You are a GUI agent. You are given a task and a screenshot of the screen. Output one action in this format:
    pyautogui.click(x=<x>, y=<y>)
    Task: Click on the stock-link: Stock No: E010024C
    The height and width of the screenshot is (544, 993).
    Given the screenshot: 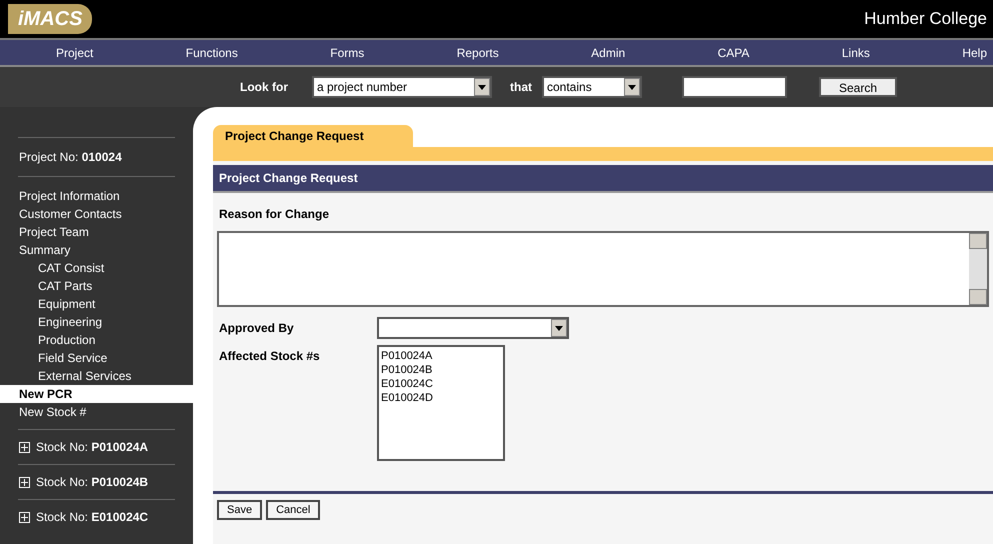 What is the action you would take?
    pyautogui.click(x=92, y=517)
    